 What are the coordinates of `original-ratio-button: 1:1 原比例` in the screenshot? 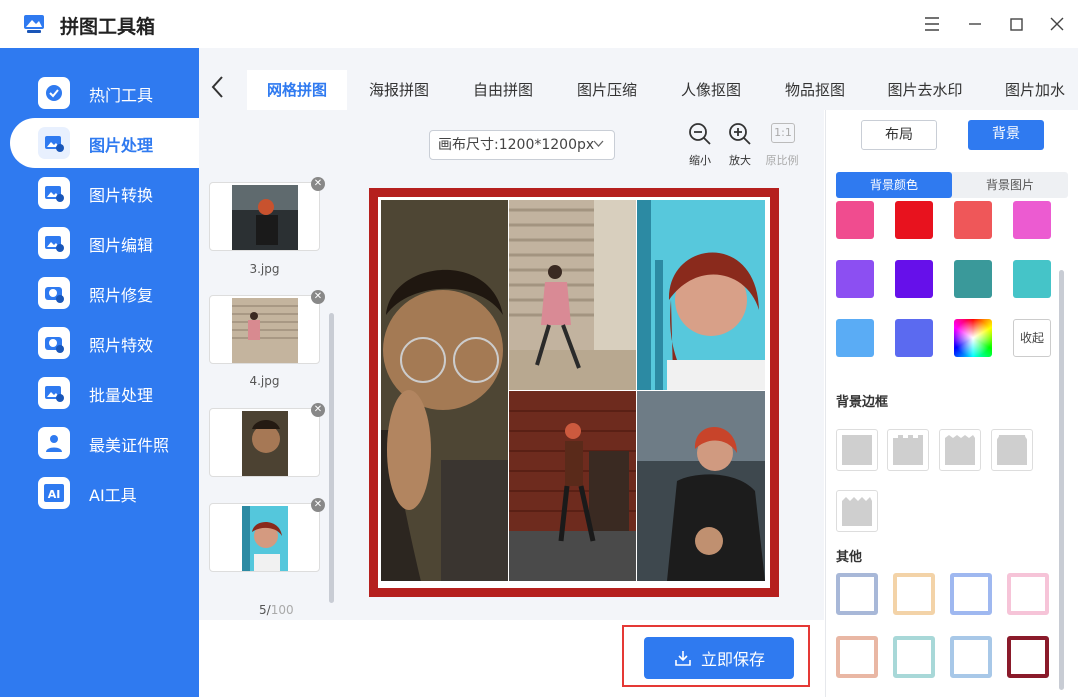 It's located at (782, 144).